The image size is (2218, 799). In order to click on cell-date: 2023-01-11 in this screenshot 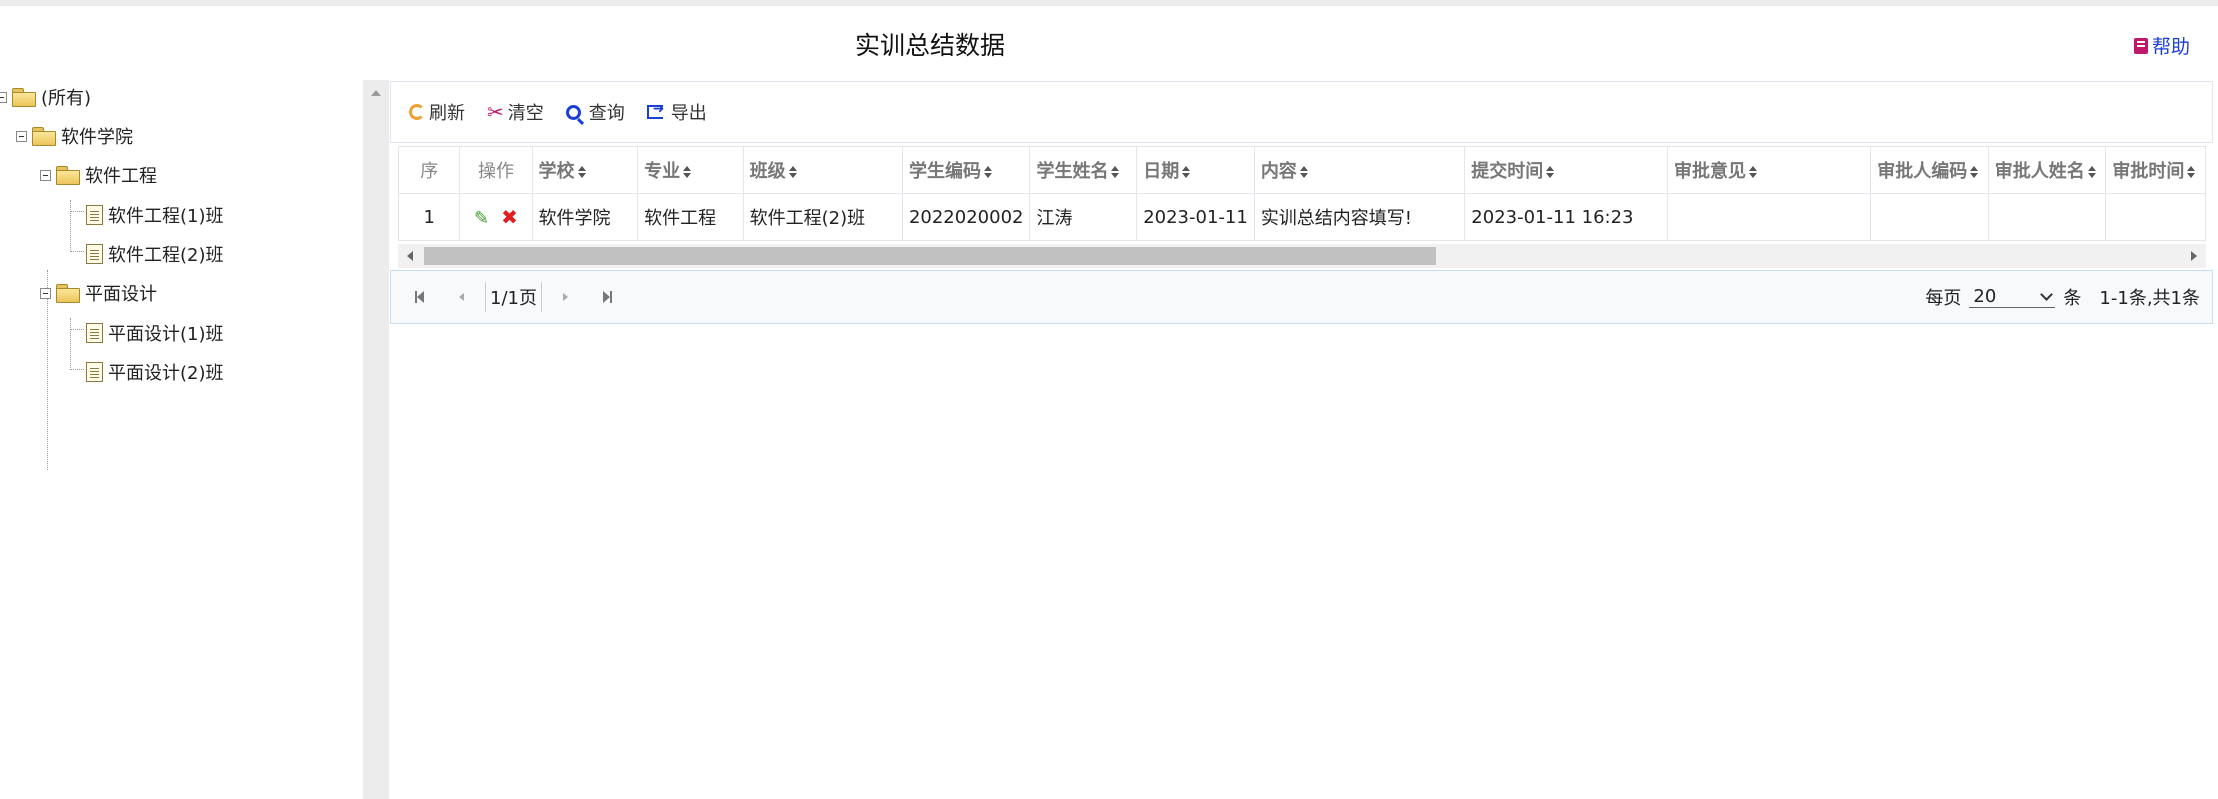, I will do `click(1195, 217)`.